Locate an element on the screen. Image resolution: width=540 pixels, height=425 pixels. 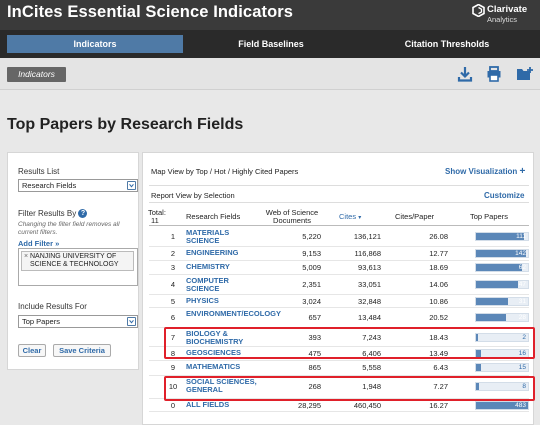
include-results-select: Top Papers is located at coordinates (78, 321).